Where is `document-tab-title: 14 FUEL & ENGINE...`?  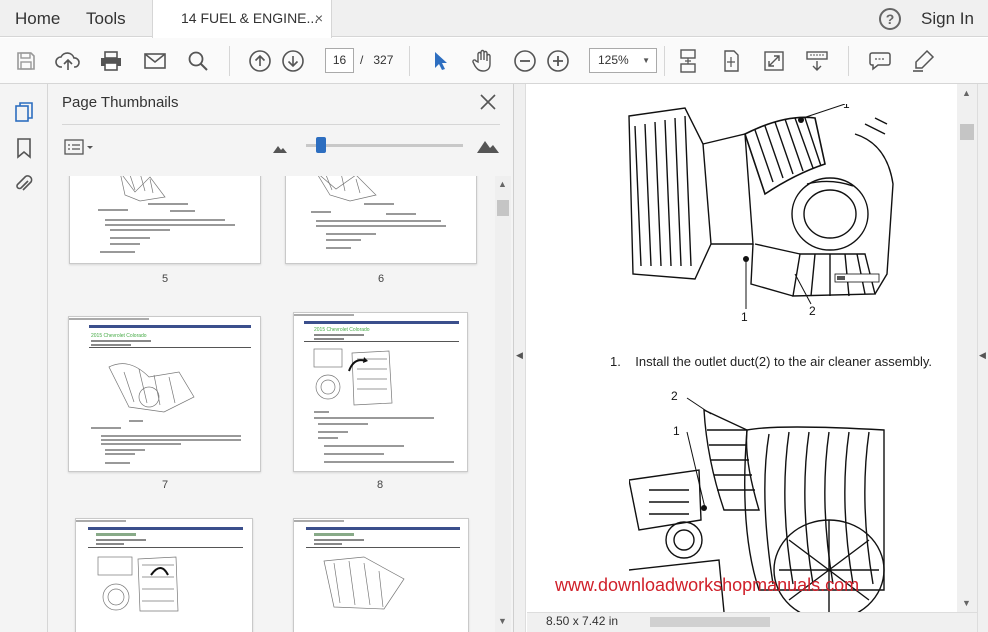 document-tab-title: 14 FUEL & ENGINE... is located at coordinates (250, 18).